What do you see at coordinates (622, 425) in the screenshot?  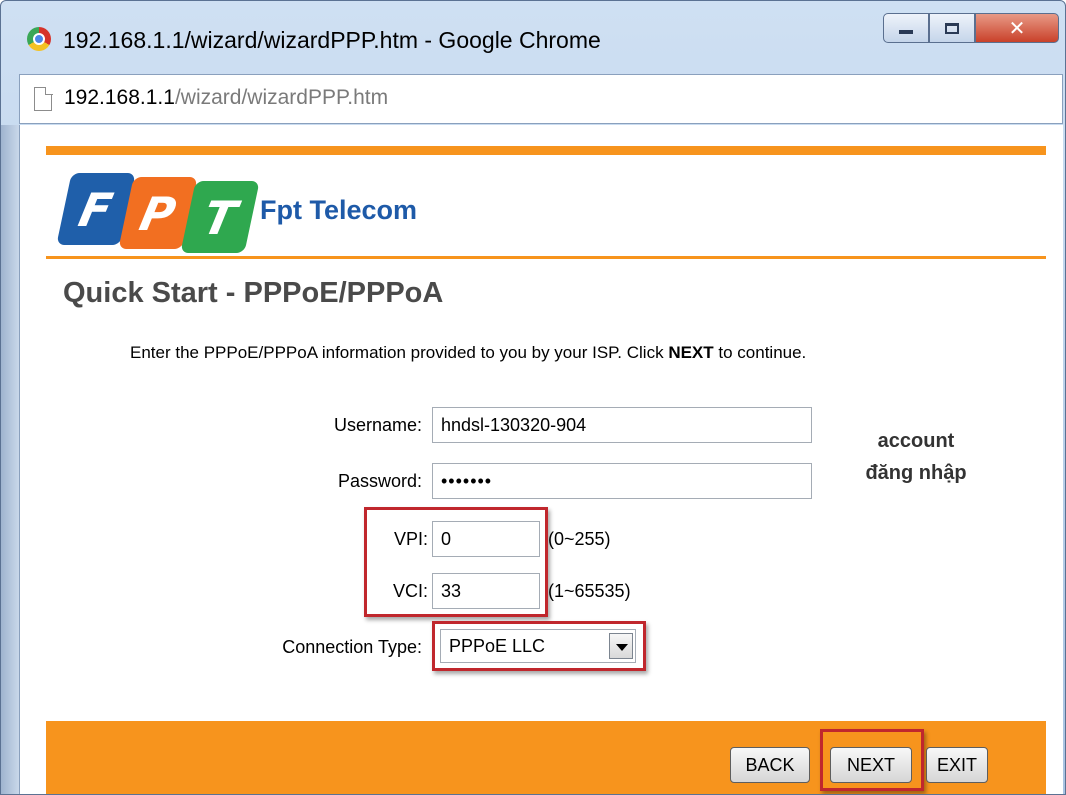 I see `username-field` at bounding box center [622, 425].